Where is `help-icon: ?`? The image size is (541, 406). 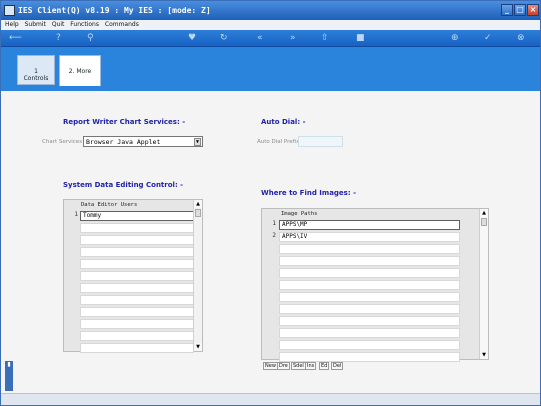
help-icon: ? is located at coordinates (58, 38).